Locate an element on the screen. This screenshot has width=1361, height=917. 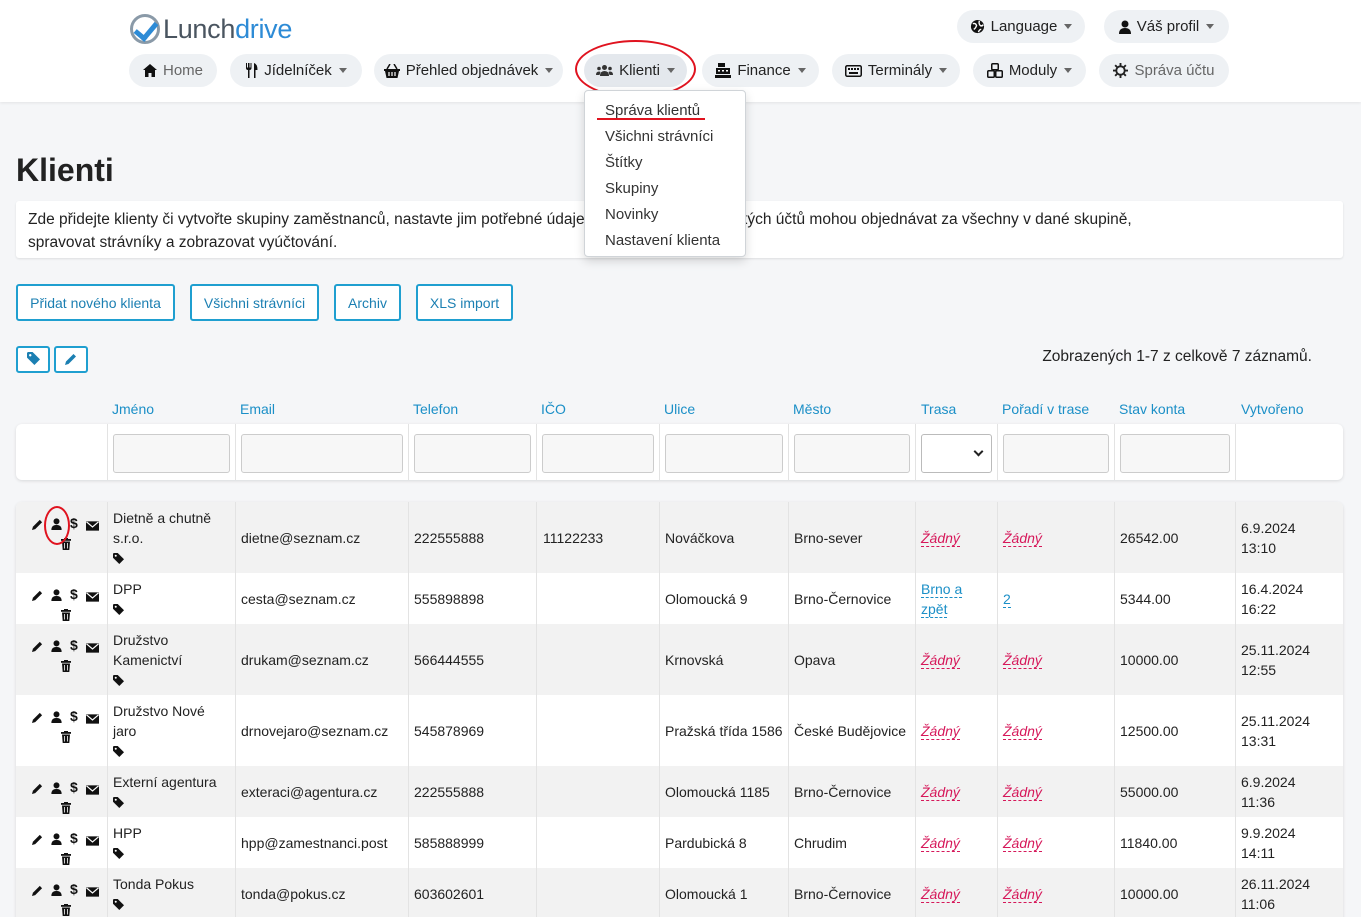
tag-filter-button is located at coordinates (33, 359).